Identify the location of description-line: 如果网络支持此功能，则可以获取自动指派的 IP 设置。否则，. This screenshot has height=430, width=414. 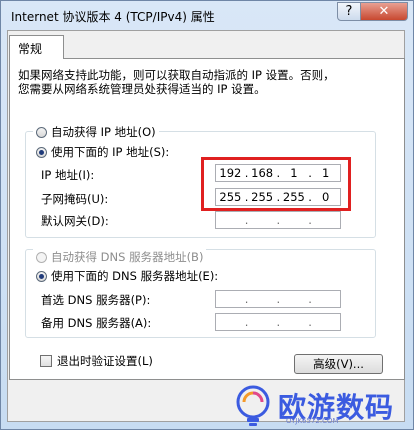
(176, 75).